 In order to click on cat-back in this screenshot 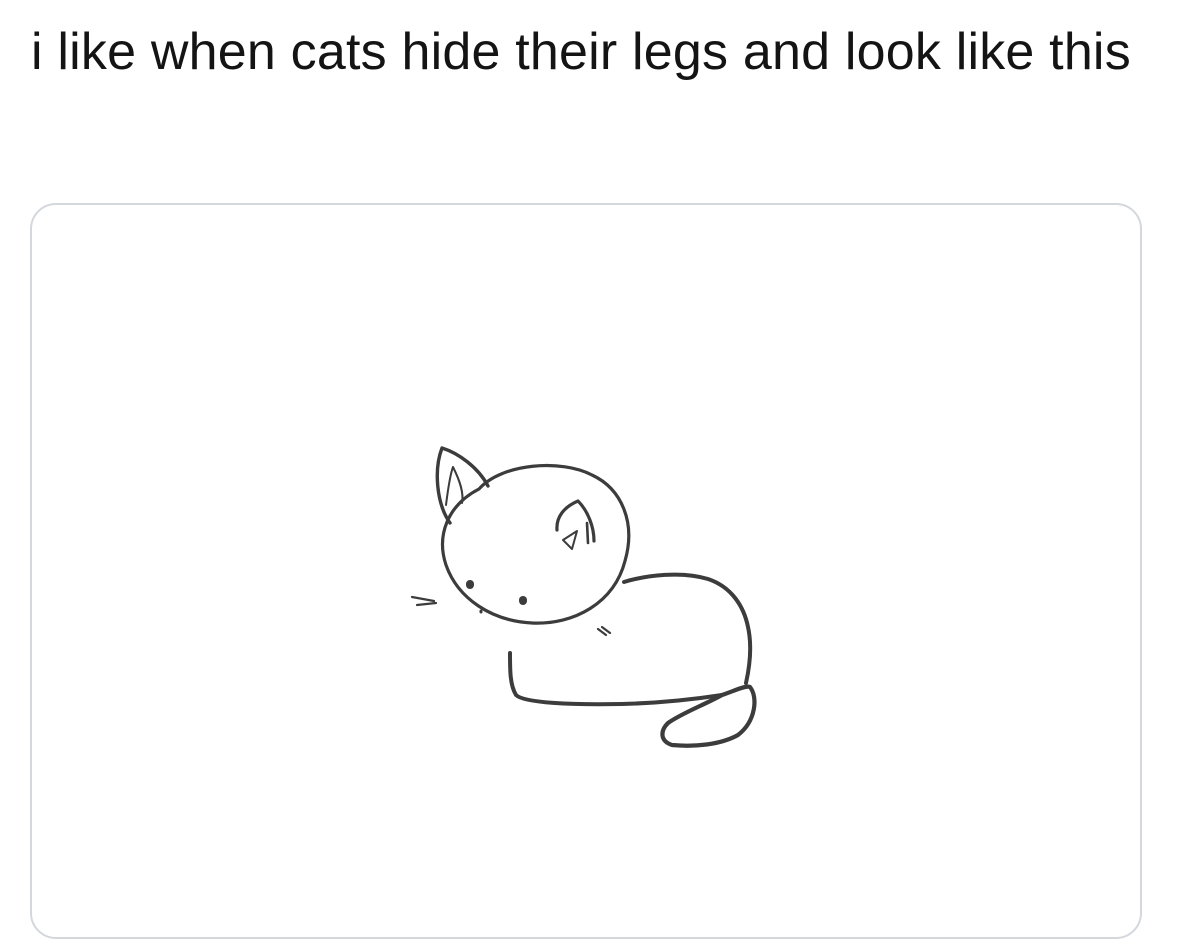, I will do `click(687, 628)`.